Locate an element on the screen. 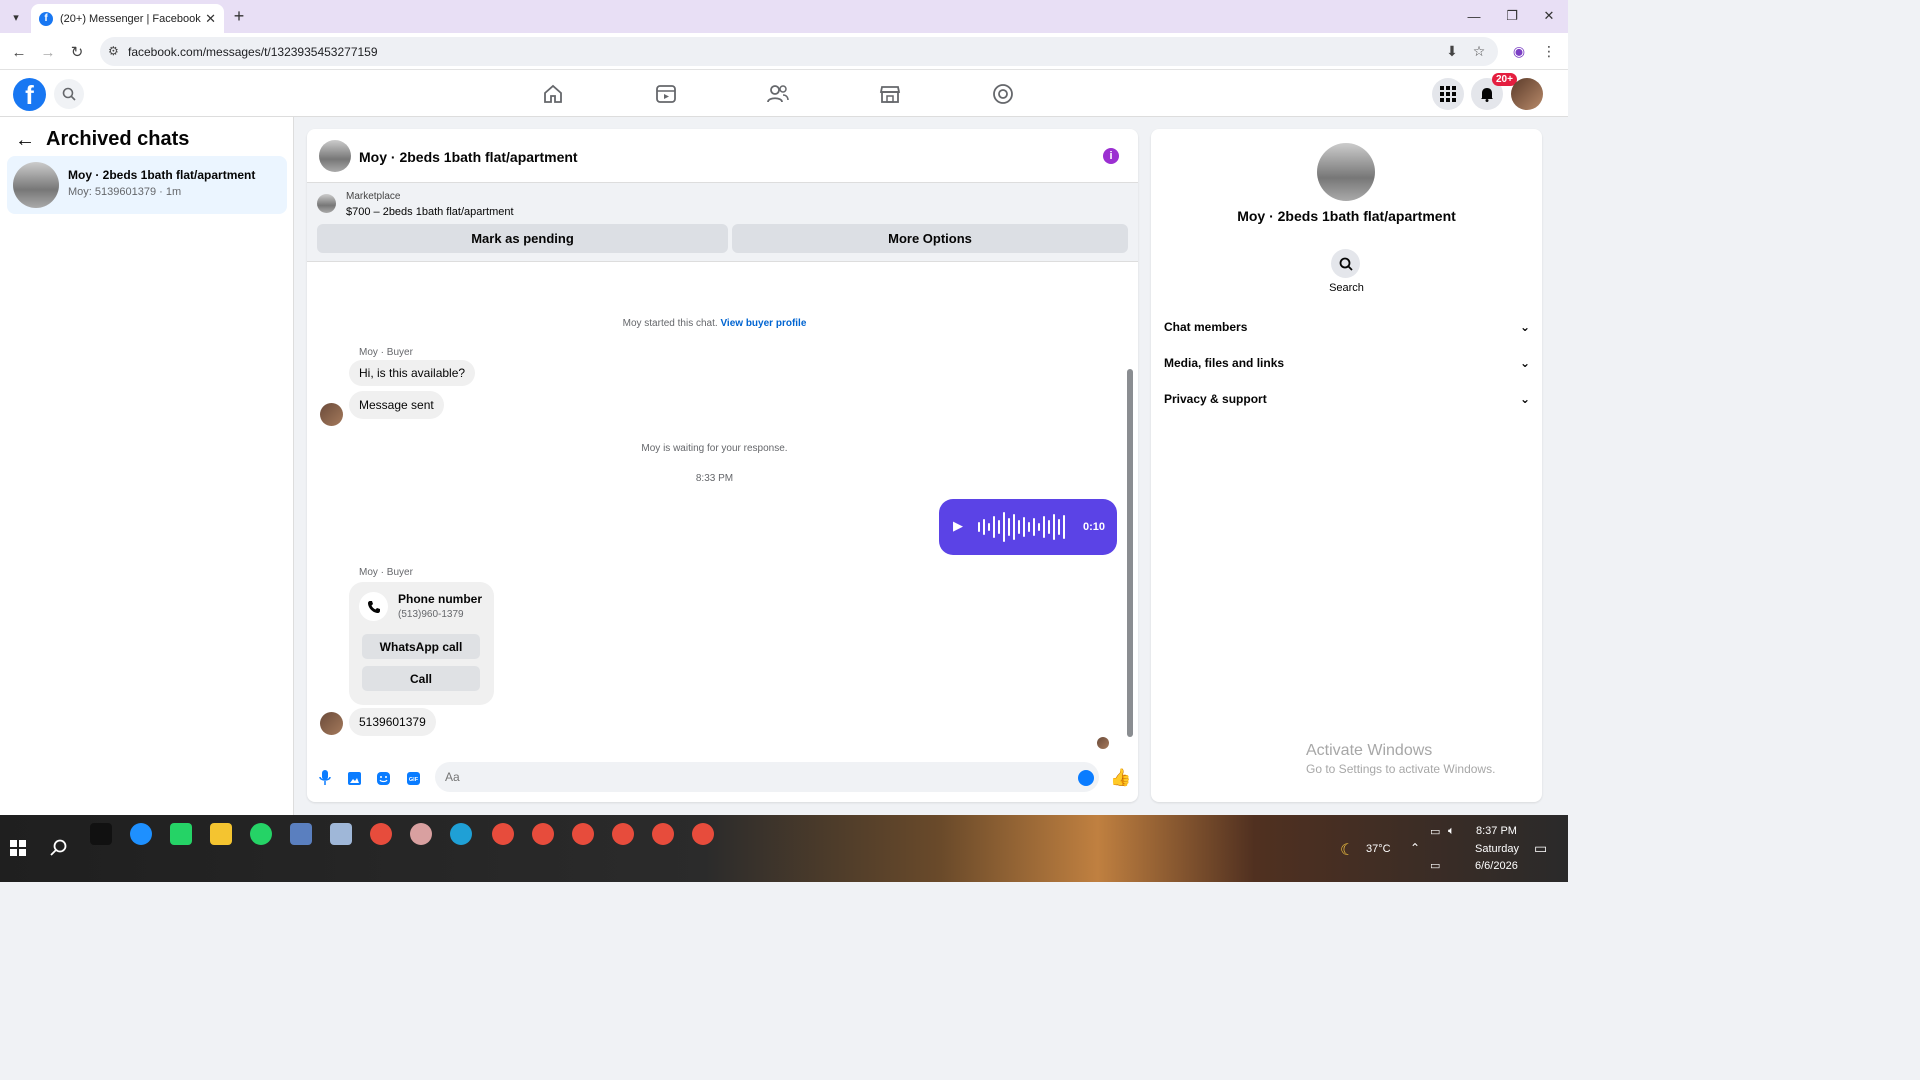  image-icon is located at coordinates (354, 778).